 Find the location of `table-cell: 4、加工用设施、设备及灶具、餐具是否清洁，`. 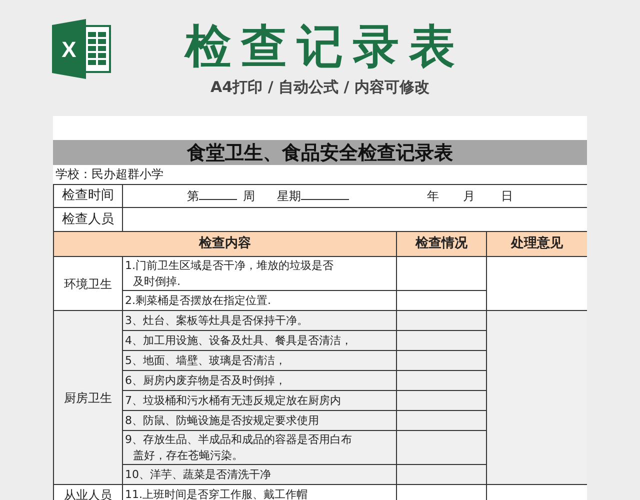

table-cell: 4、加工用设施、设备及灶具、餐具是否清洁， is located at coordinates (259, 340).